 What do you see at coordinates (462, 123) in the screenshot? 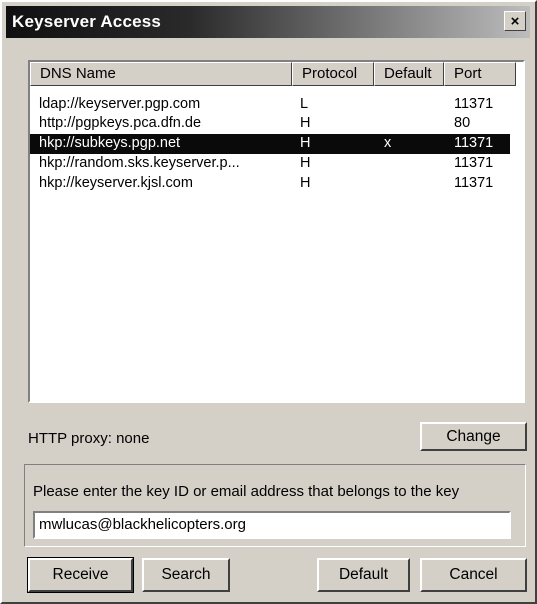
I see `port-cell: 80` at bounding box center [462, 123].